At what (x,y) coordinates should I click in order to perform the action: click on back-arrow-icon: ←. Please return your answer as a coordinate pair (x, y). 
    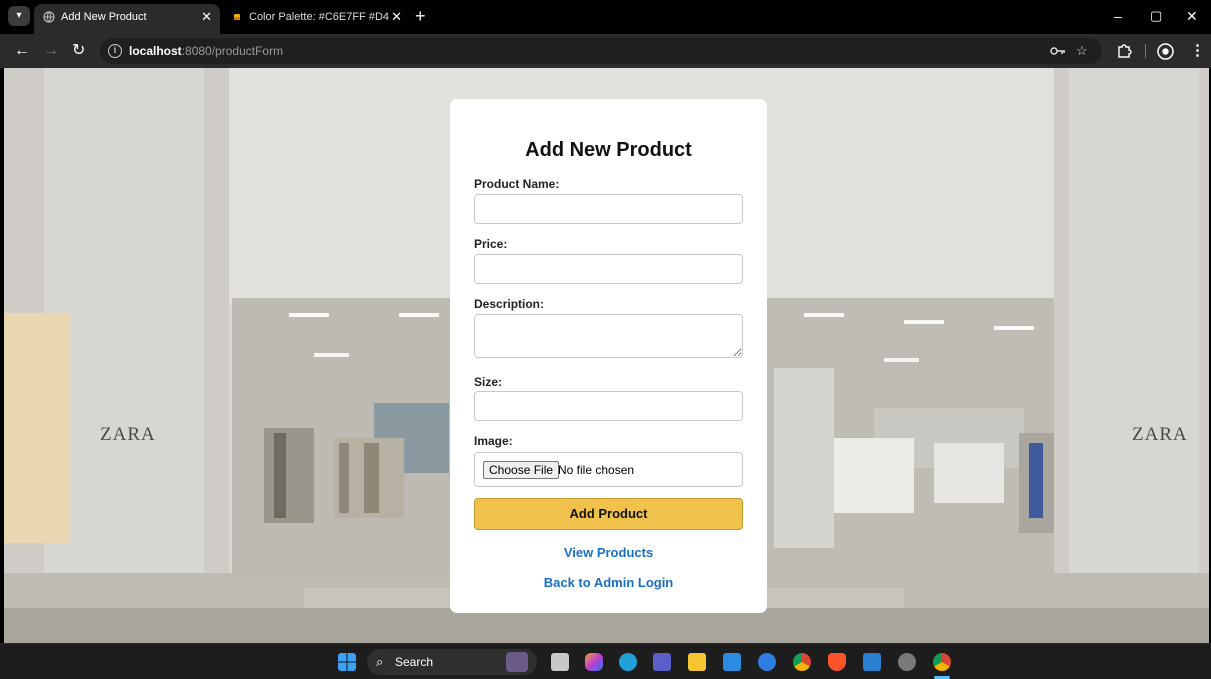
    Looking at the image, I should click on (22, 51).